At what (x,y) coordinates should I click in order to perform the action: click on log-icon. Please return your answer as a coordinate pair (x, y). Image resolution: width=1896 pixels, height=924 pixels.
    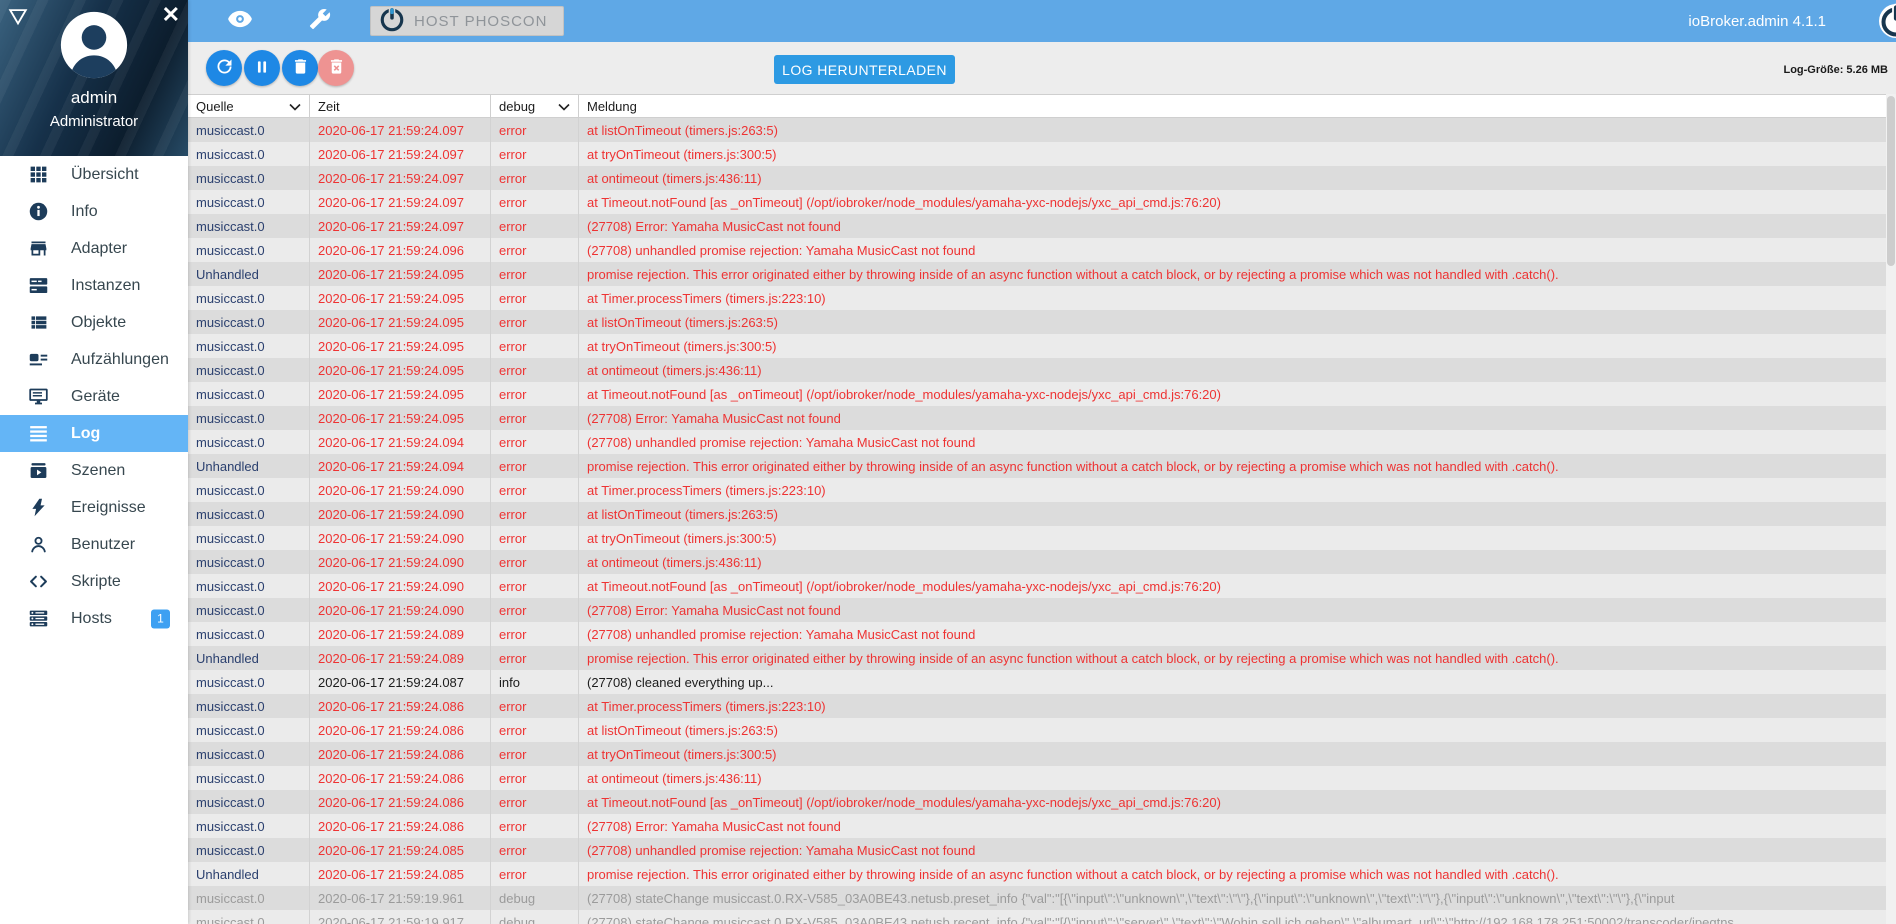
    Looking at the image, I should click on (38, 434).